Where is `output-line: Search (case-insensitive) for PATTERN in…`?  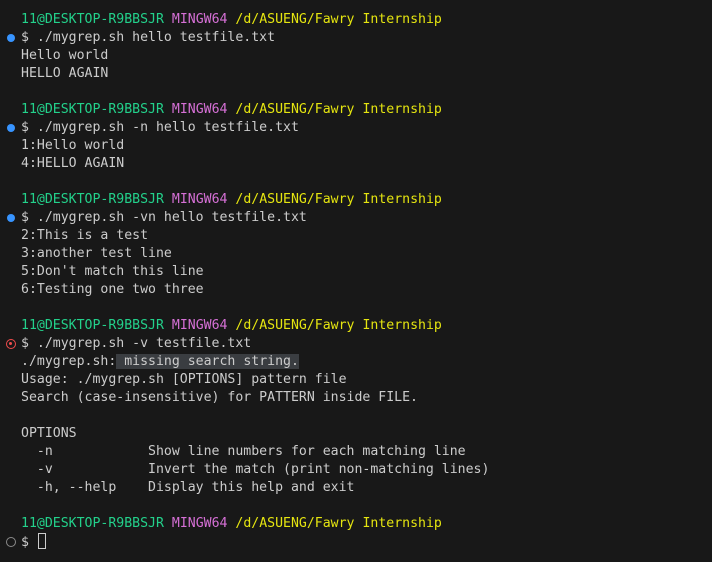 output-line: Search (case-insensitive) for PATTERN in… is located at coordinates (219, 397).